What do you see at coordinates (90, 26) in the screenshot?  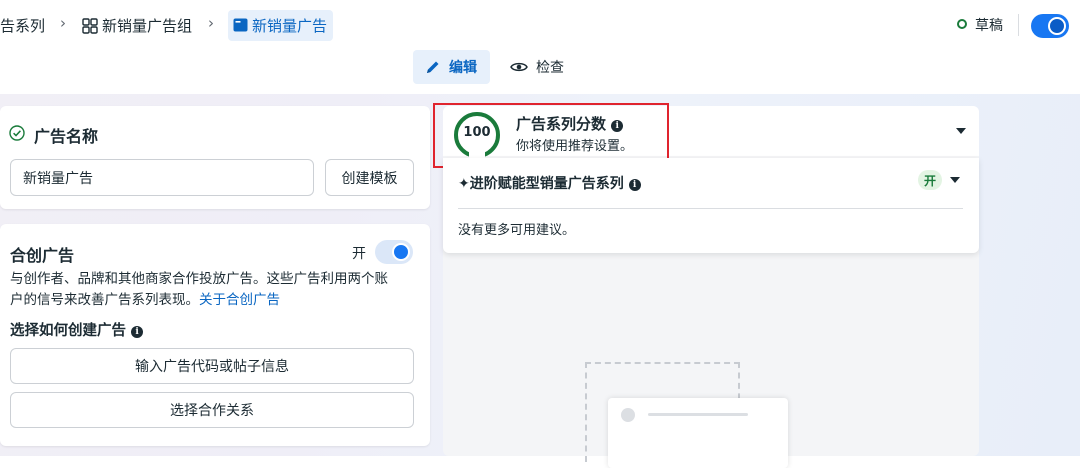 I see `adset-grid-icon` at bounding box center [90, 26].